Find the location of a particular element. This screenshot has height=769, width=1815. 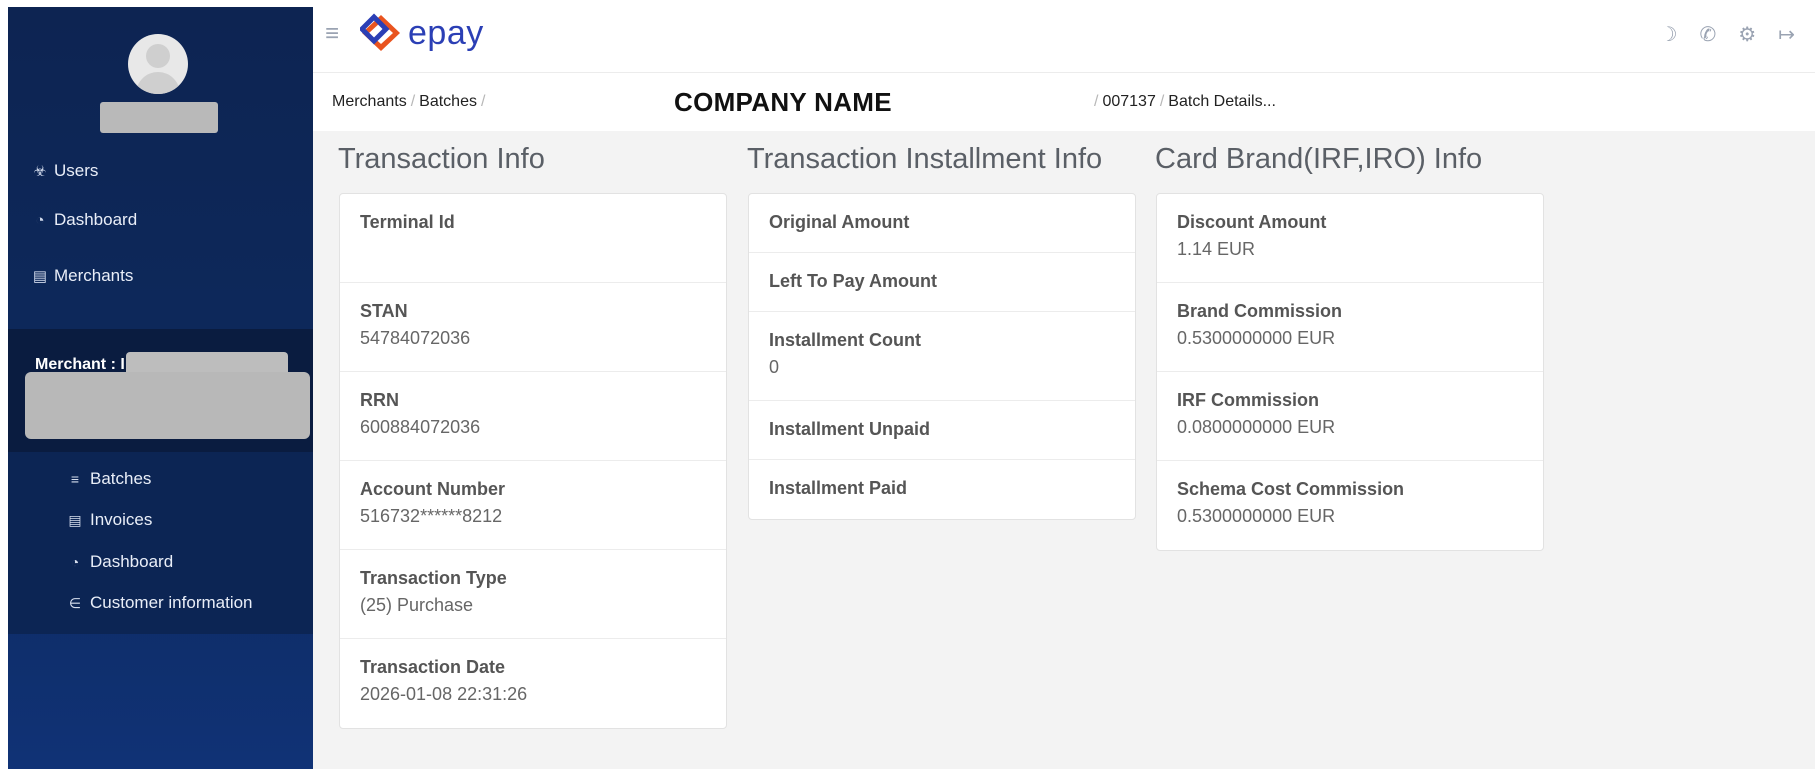

row-label: Transaction Type is located at coordinates (433, 578).